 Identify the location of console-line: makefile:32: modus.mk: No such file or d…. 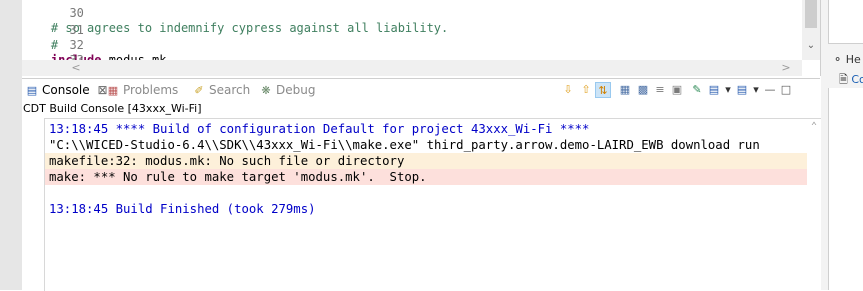
(426, 161).